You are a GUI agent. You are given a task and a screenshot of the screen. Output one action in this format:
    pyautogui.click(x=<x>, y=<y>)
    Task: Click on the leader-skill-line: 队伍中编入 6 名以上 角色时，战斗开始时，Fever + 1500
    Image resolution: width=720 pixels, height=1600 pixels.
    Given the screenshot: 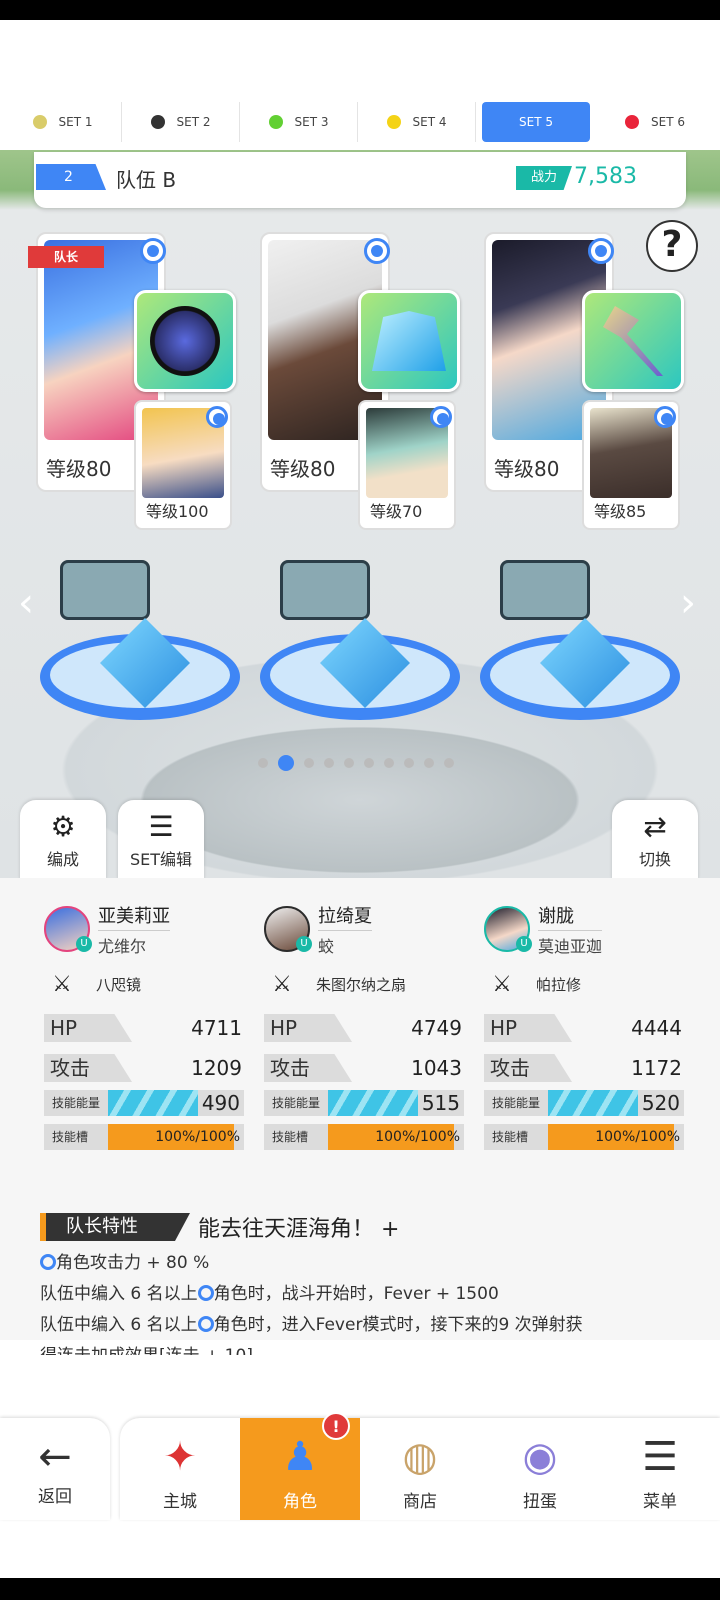 What is the action you would take?
    pyautogui.click(x=360, y=1291)
    